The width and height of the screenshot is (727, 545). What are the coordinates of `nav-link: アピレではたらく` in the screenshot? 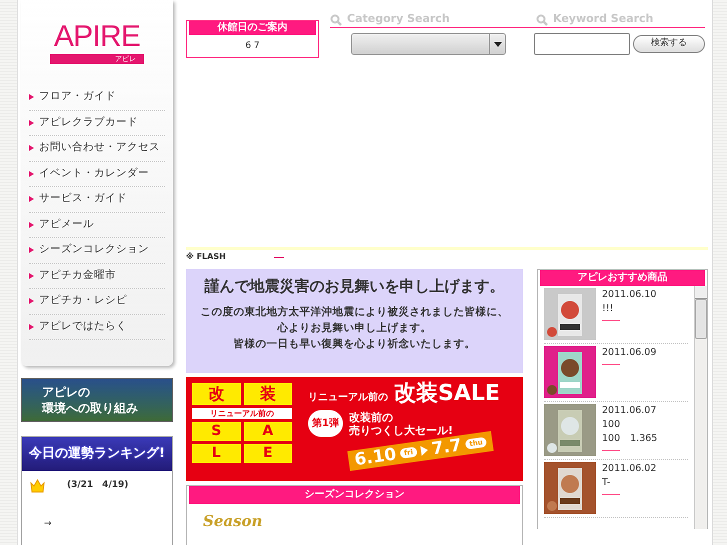 It's located at (83, 326).